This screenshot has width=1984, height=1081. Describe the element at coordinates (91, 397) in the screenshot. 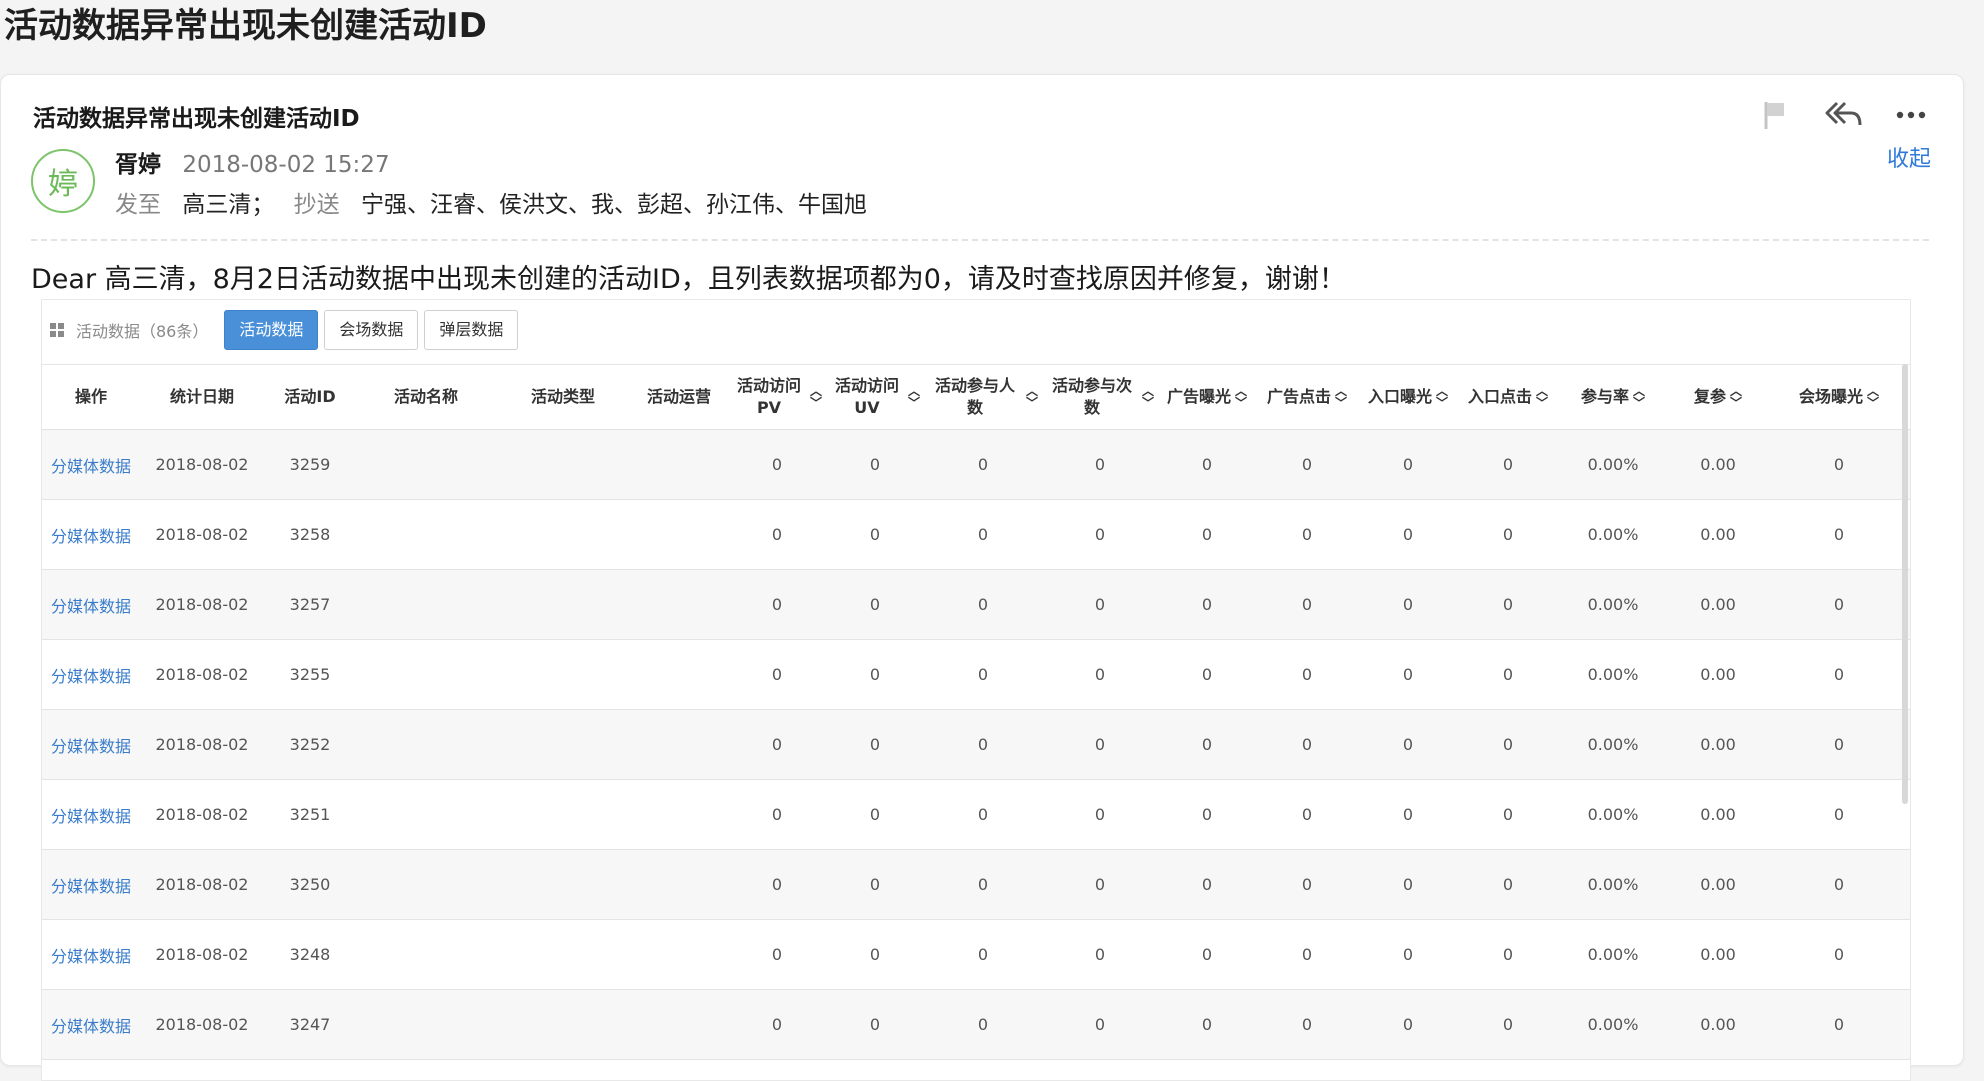

I see `col-header: 操作` at that location.